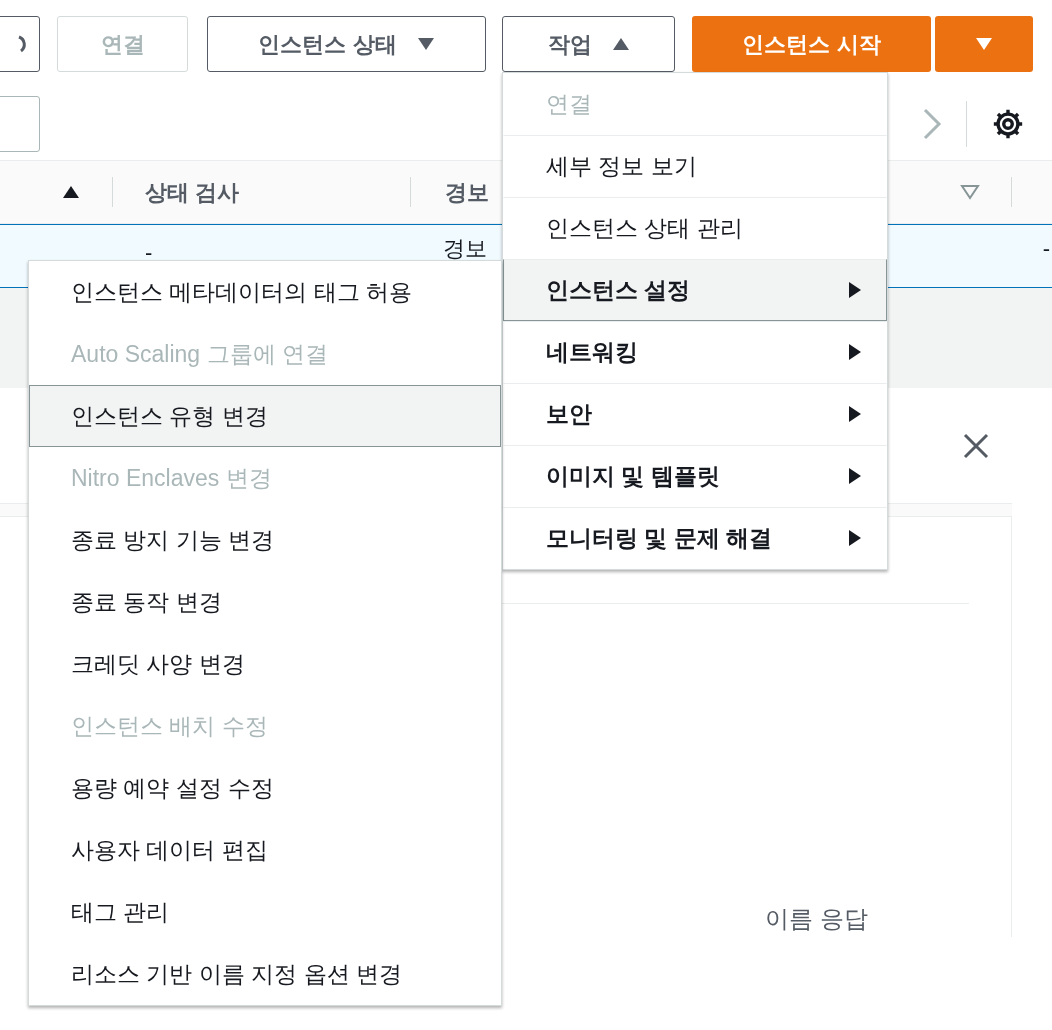 Image resolution: width=1052 pixels, height=1030 pixels. Describe the element at coordinates (265, 416) in the screenshot. I see `menu-item: 인스턴스 유형 변경` at that location.